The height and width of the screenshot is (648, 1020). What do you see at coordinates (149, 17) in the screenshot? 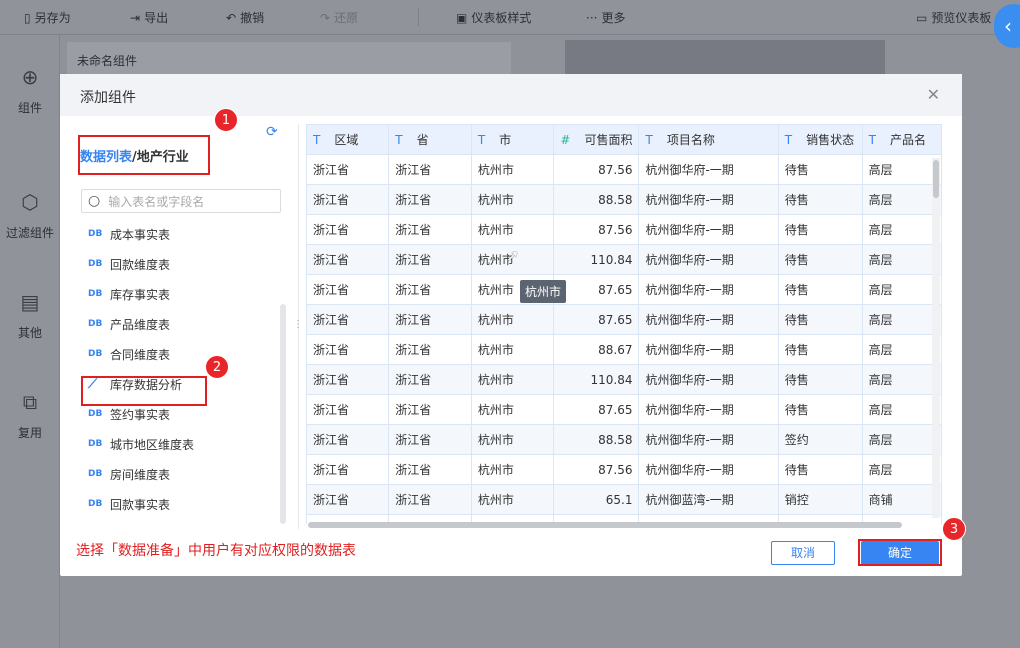
I see `export-button: ⇥ 导出` at bounding box center [149, 17].